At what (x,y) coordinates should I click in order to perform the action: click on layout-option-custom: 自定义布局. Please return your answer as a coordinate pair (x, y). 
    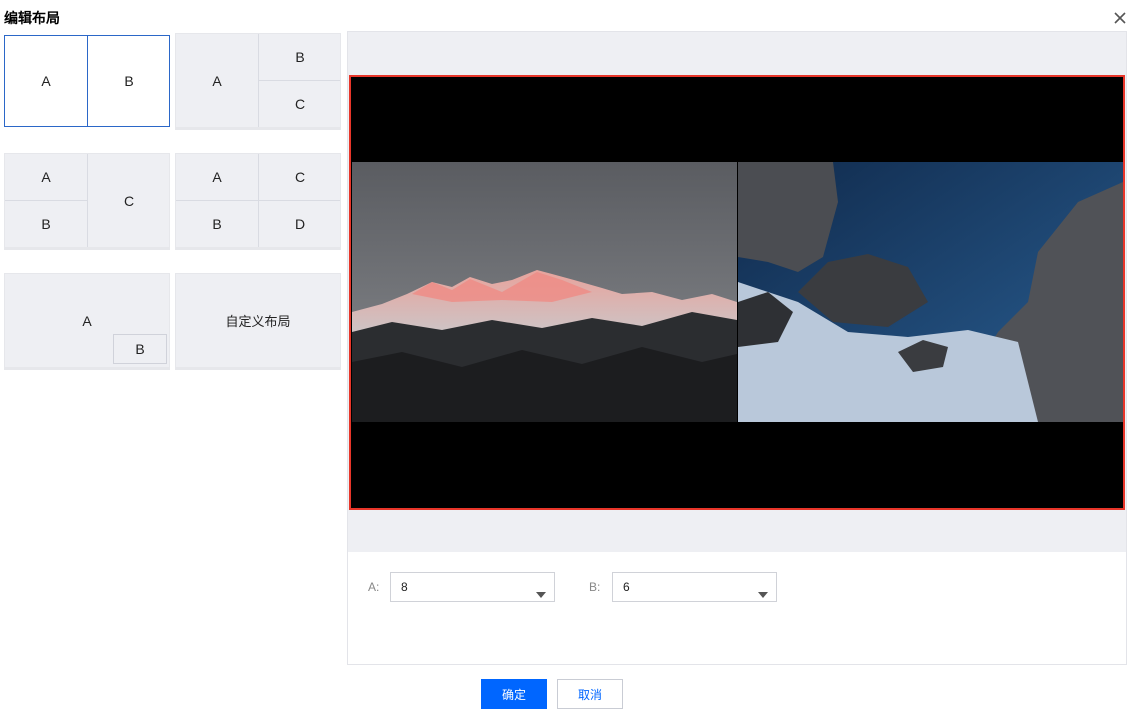
    Looking at the image, I should click on (258, 321).